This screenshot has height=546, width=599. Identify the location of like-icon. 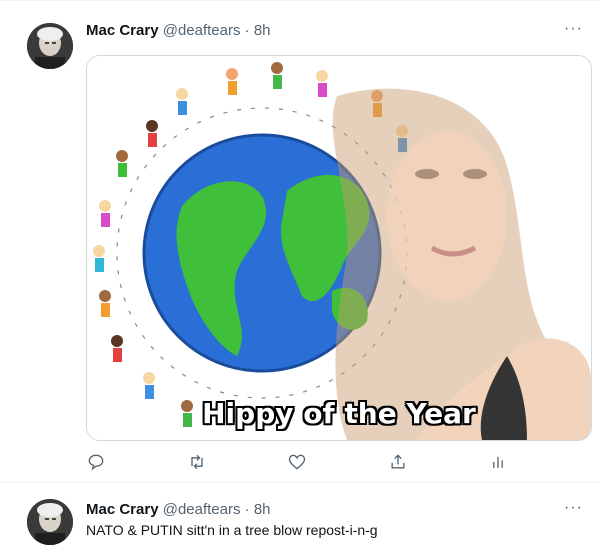
(298, 463).